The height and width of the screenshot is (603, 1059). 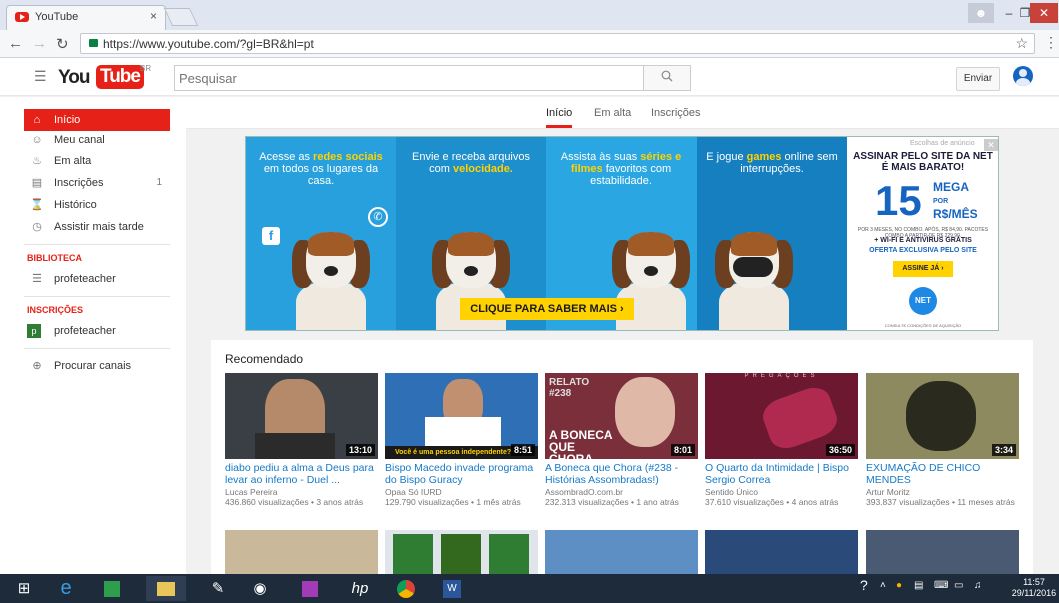 What do you see at coordinates (781, 416) in the screenshot?
I see `video-thumbnail: PREGAÇÕES 36:50` at bounding box center [781, 416].